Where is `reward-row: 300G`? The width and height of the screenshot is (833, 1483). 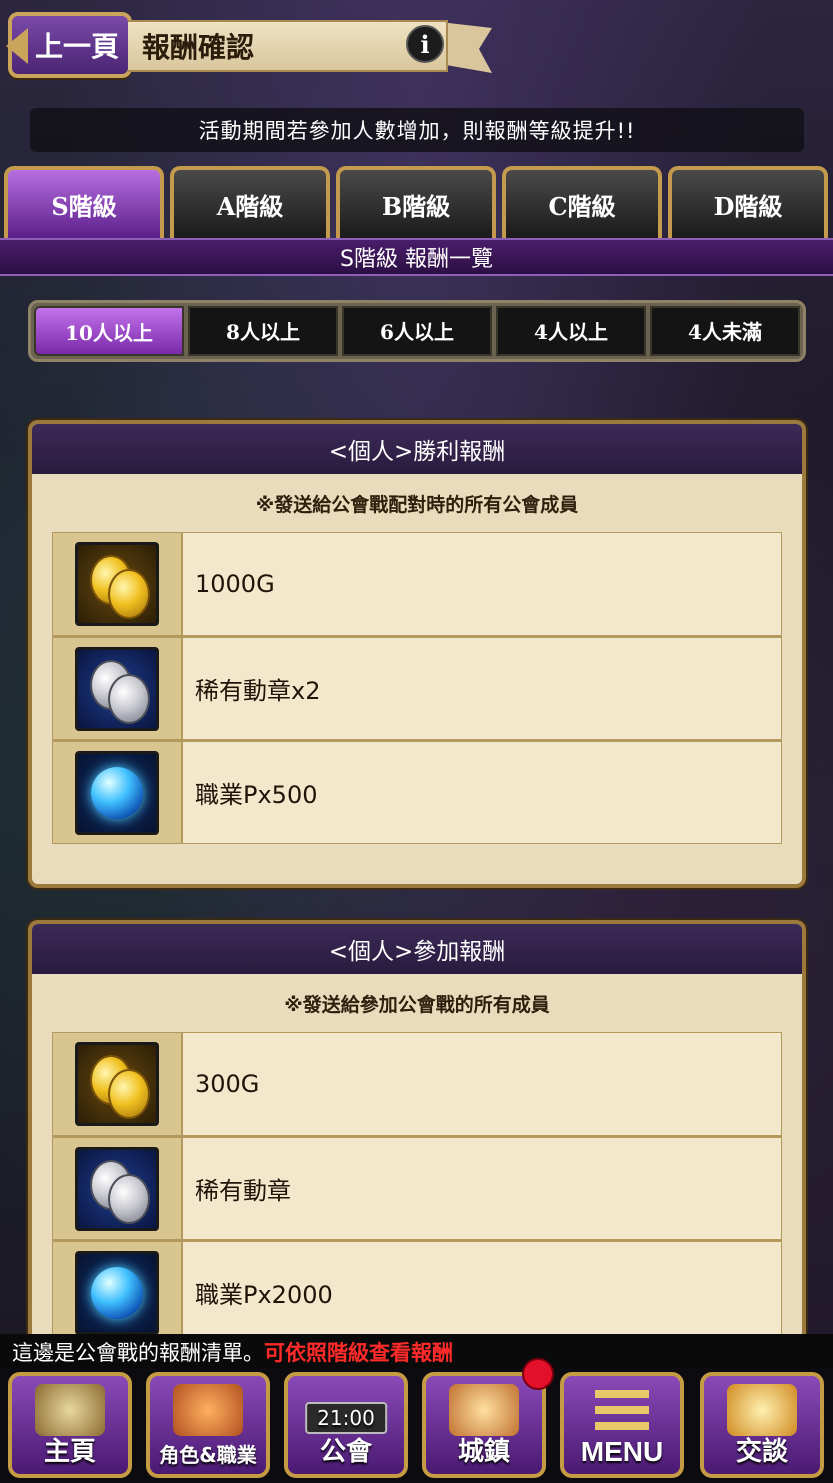
reward-row: 300G is located at coordinates (417, 1084).